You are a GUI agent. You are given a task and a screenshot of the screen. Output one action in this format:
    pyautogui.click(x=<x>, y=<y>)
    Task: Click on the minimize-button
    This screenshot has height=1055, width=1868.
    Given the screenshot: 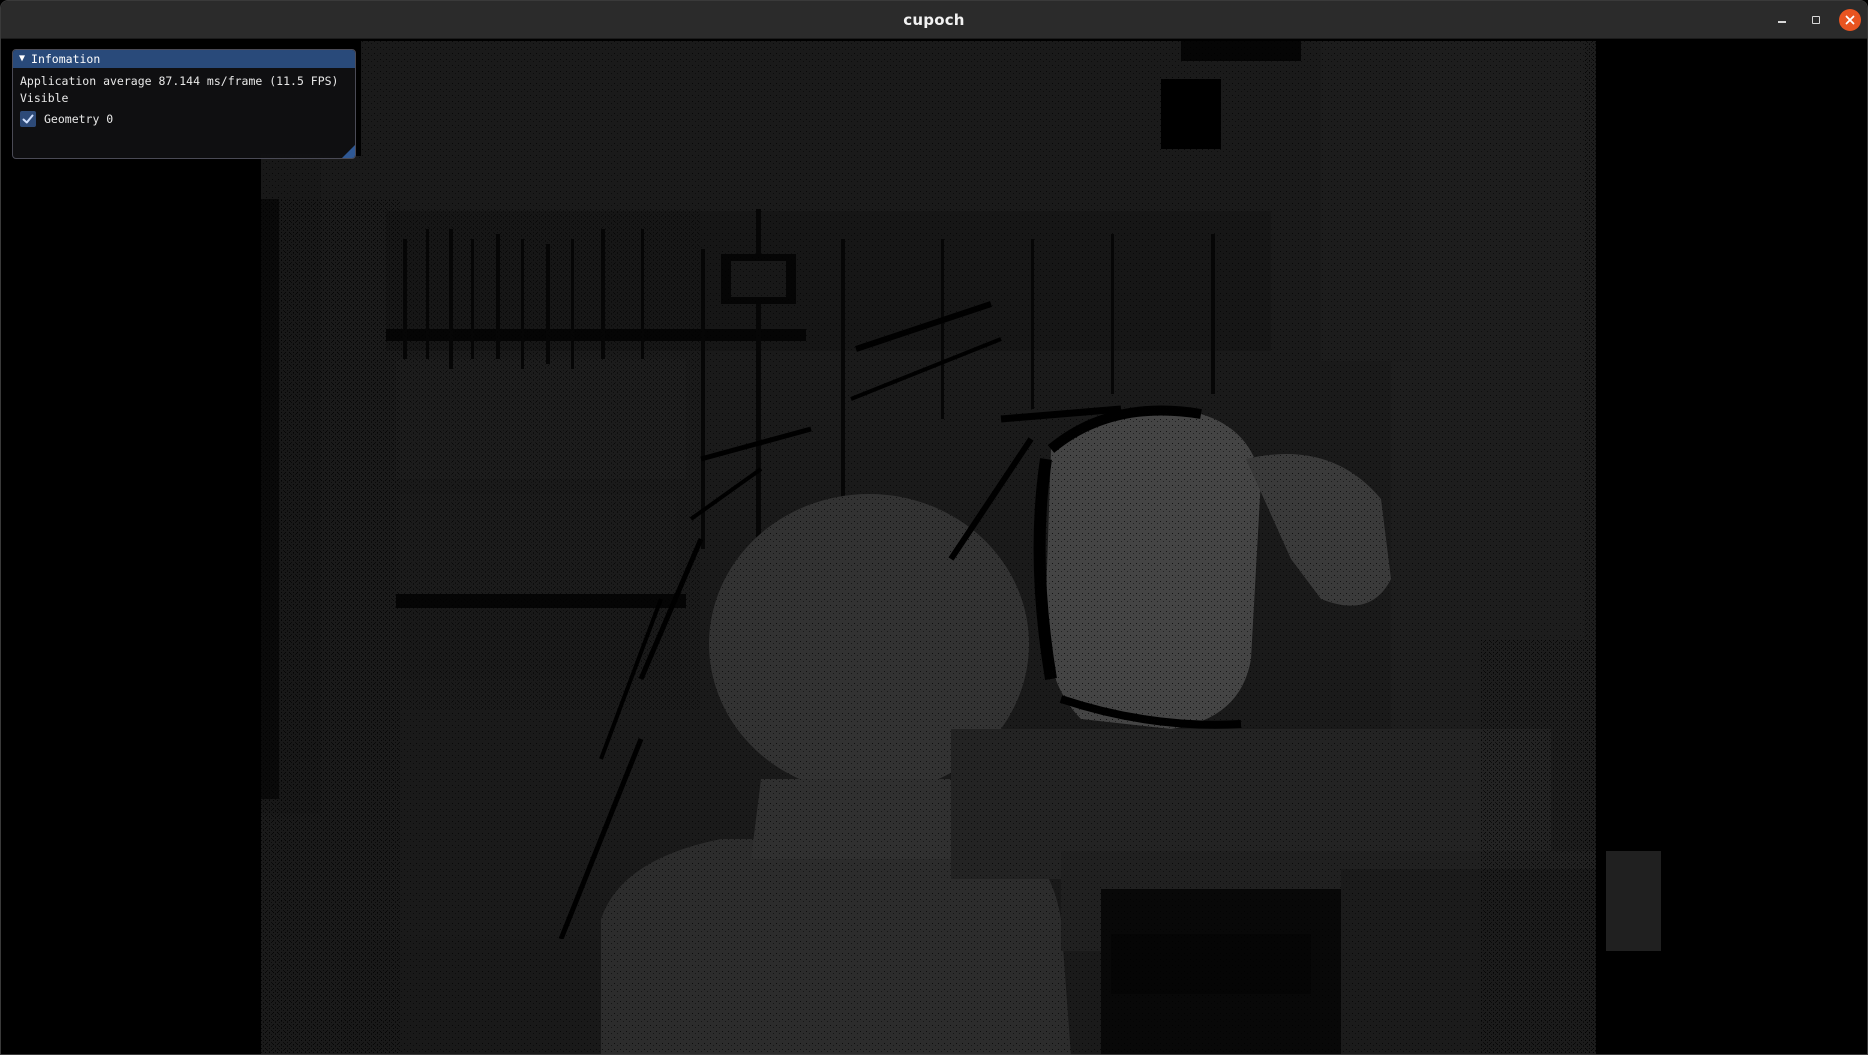 What is the action you would take?
    pyautogui.click(x=1782, y=20)
    